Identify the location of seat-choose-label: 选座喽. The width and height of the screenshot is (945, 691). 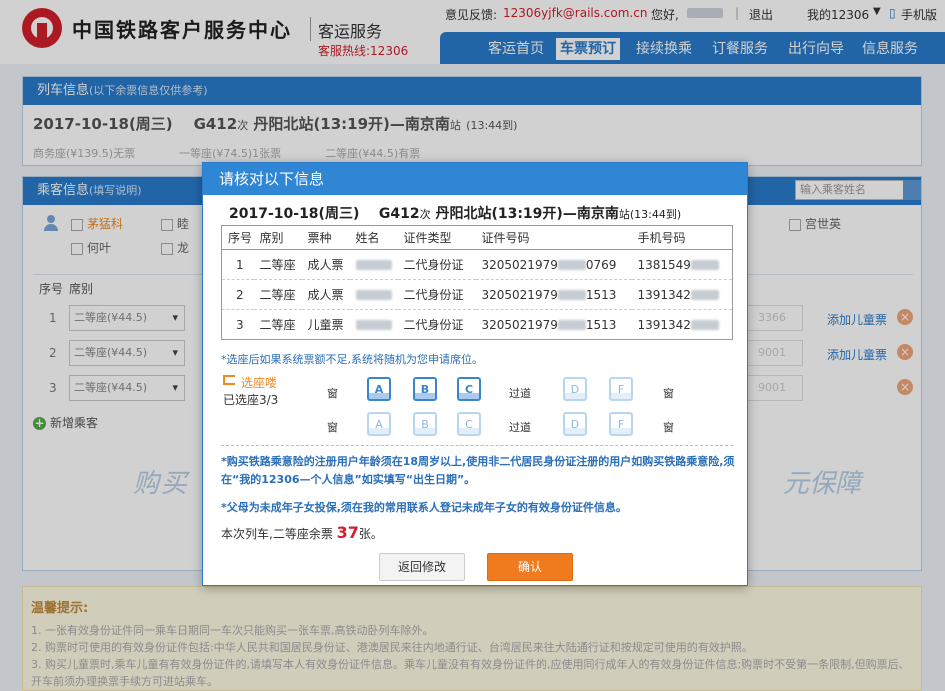
(259, 383).